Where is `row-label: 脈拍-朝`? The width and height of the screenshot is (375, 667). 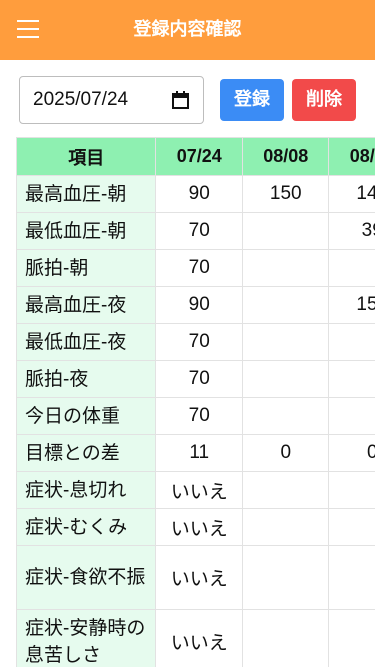
row-label: 脈拍-朝 is located at coordinates (86, 268).